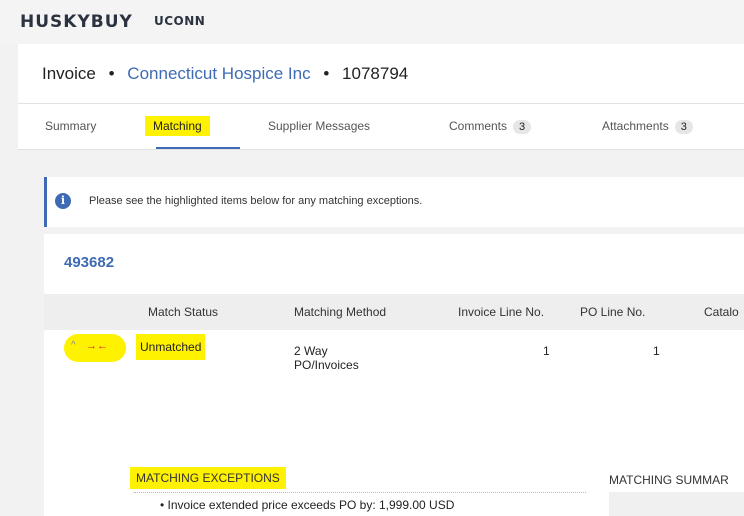 The height and width of the screenshot is (516, 744). Describe the element at coordinates (372, 22) in the screenshot. I see `top-bar: HUSKYBUY UCONN` at that location.